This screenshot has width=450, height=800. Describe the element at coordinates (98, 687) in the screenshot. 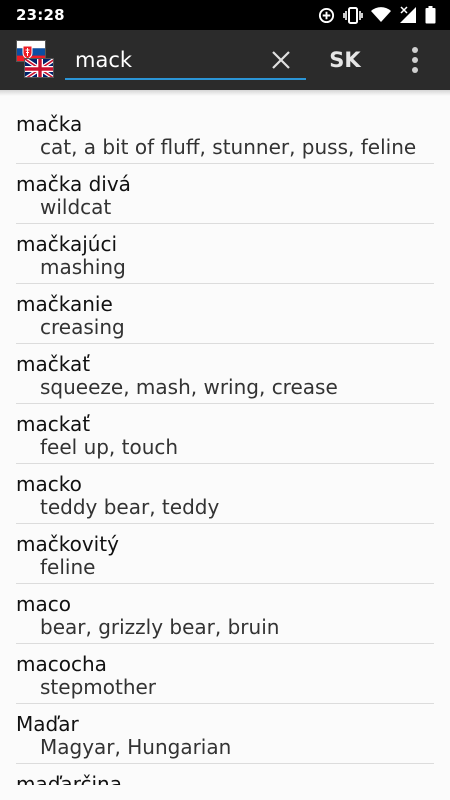

I see `entry-translation: stepmother` at that location.